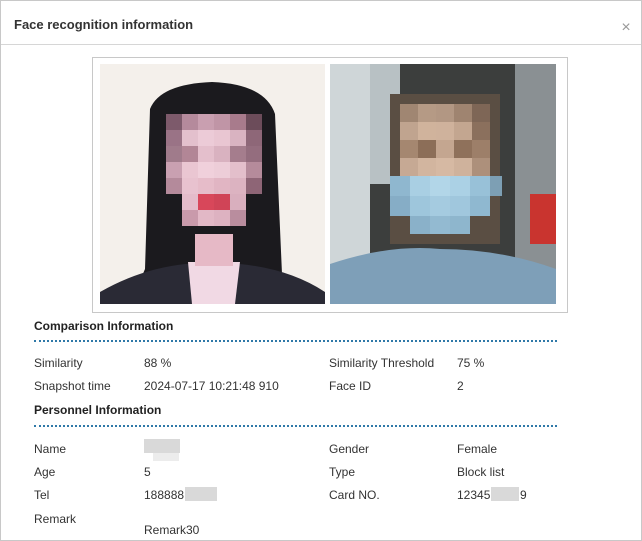 The image size is (642, 541). Describe the element at coordinates (58, 363) in the screenshot. I see `similarity-label: Similarity` at that location.